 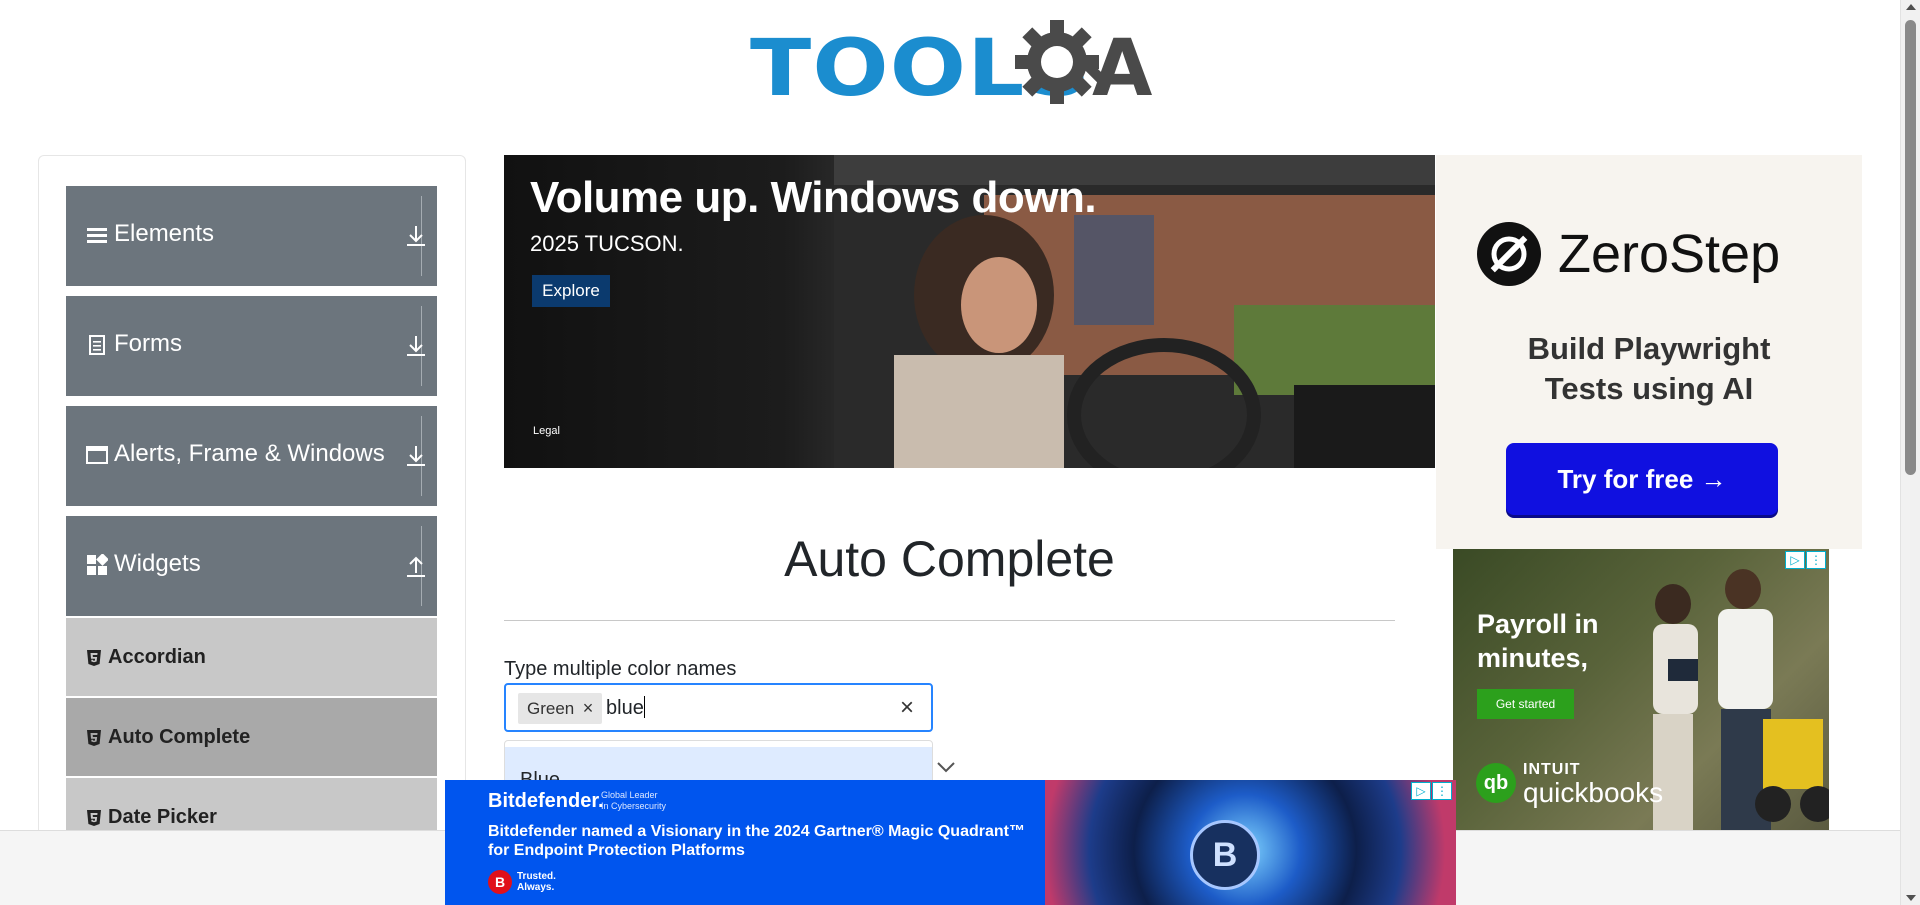 What do you see at coordinates (551, 708) in the screenshot?
I see `chip-label: Green` at bounding box center [551, 708].